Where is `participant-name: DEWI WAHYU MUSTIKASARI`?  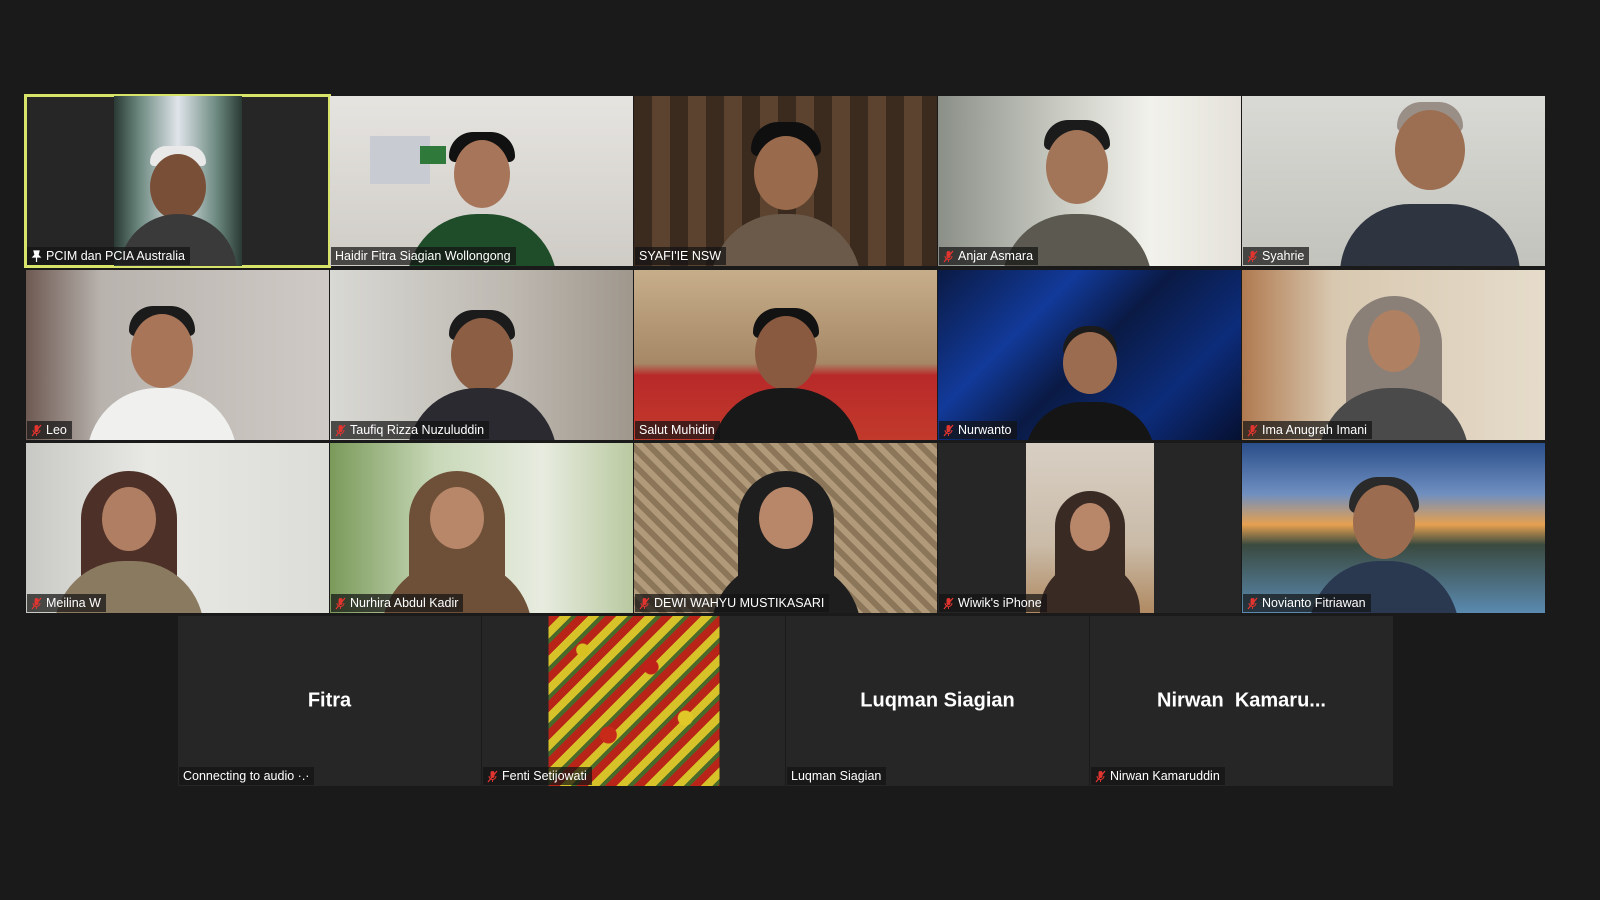 participant-name: DEWI WAHYU MUSTIKASARI is located at coordinates (739, 603).